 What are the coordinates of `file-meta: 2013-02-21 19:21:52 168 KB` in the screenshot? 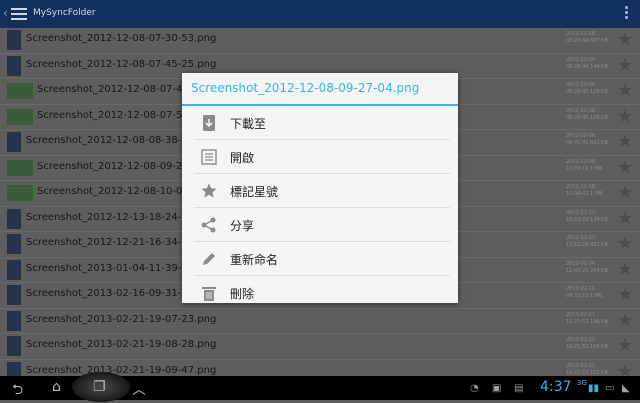 It's located at (587, 344).